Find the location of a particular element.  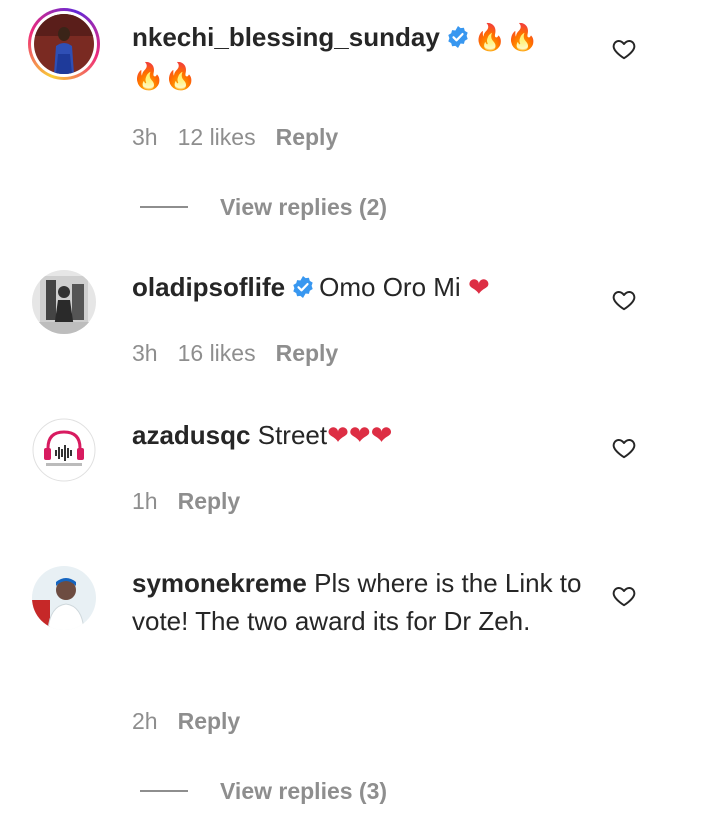

comment-likes: 16 likes is located at coordinates (217, 353).